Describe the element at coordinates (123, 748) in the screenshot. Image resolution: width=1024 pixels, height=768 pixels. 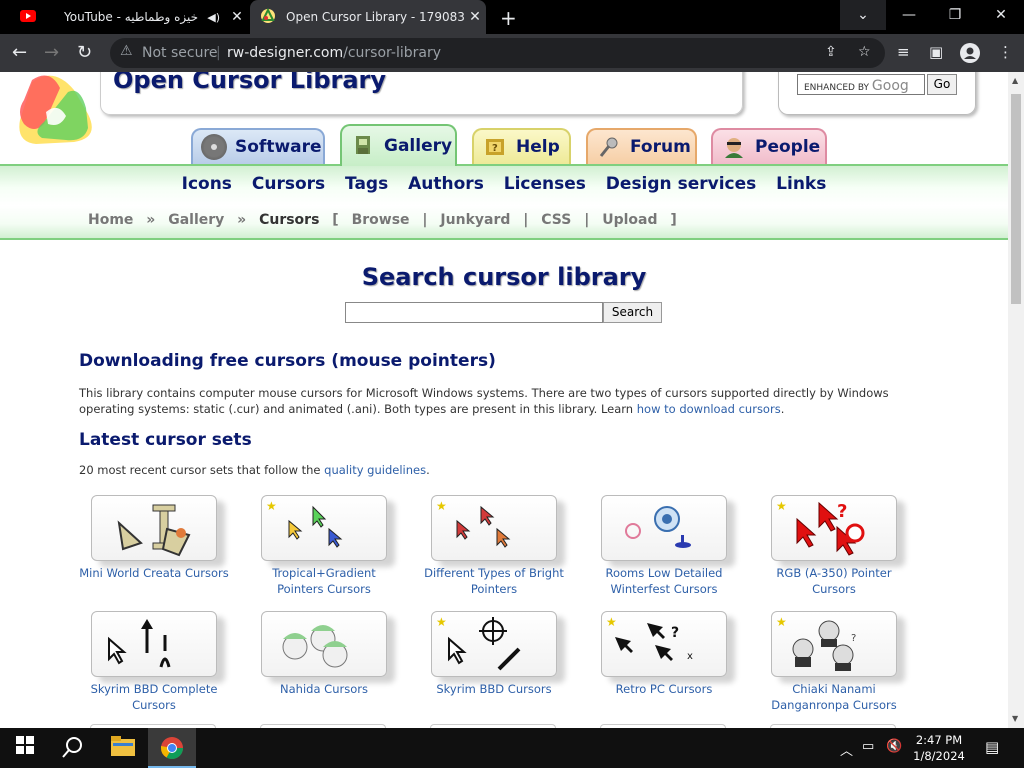
I see `file-explorer-icon` at that location.